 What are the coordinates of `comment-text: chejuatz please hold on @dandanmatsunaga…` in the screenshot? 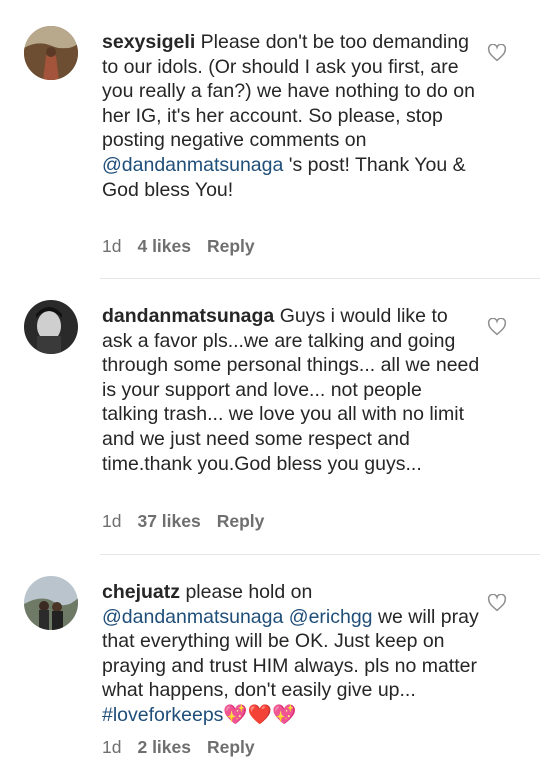 It's located at (292, 654).